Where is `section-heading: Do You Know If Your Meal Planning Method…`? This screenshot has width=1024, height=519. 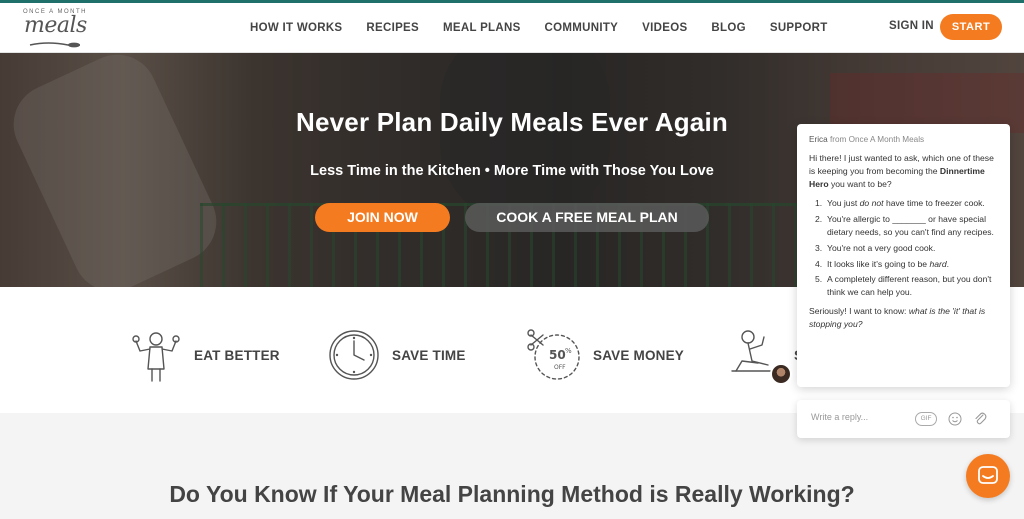 section-heading: Do You Know If Your Meal Planning Method… is located at coordinates (512, 494).